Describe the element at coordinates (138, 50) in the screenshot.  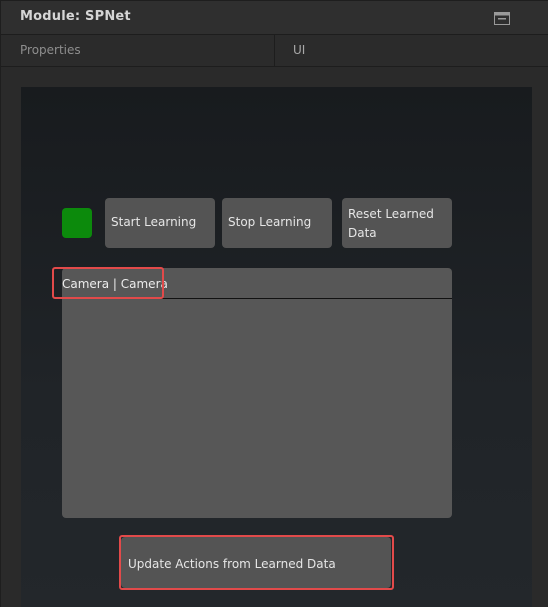
I see `tab-properties: Properties` at that location.